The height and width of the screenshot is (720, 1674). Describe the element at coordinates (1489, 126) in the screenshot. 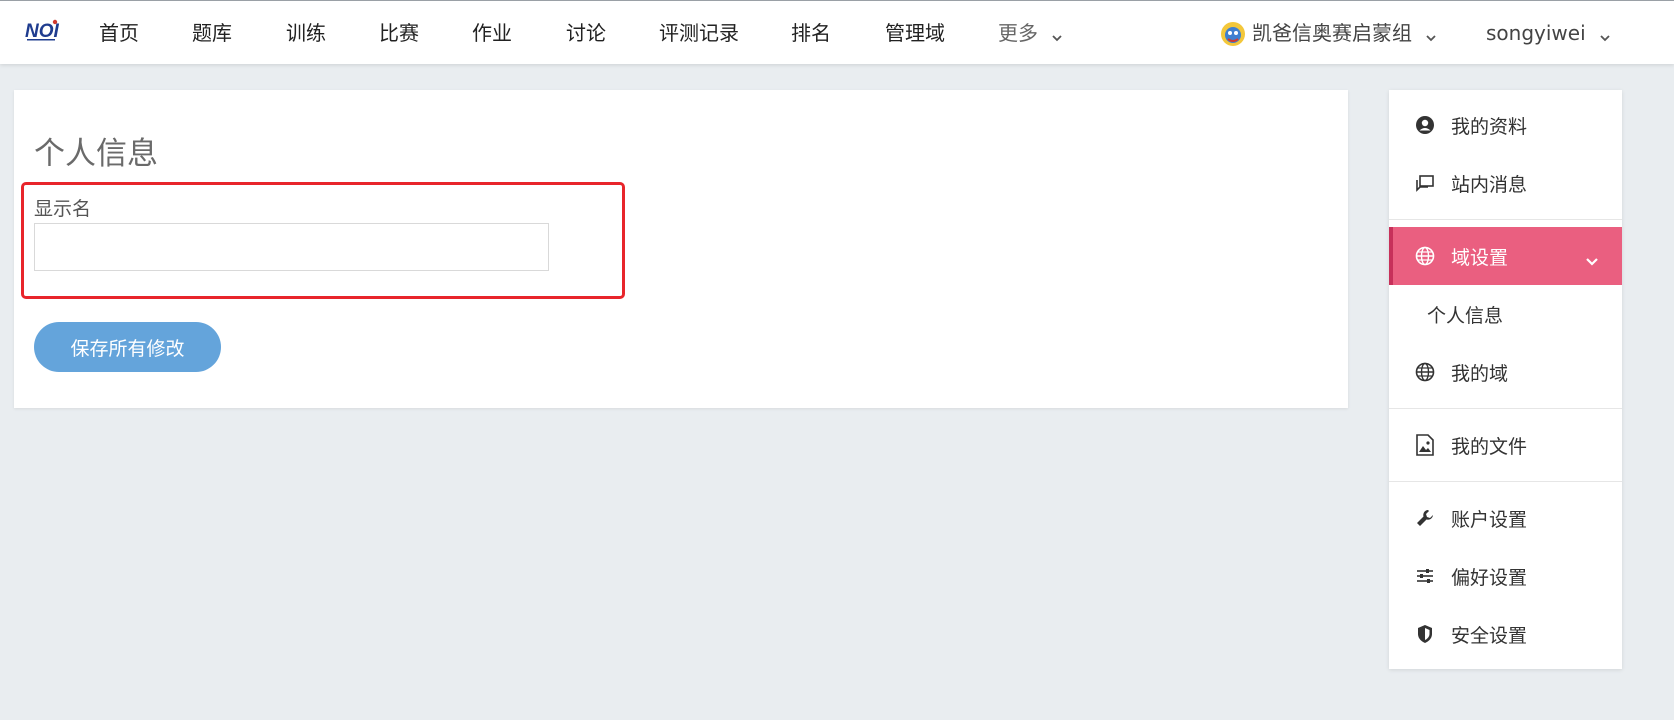

I see `sidebar-item-label: 我的资料` at that location.